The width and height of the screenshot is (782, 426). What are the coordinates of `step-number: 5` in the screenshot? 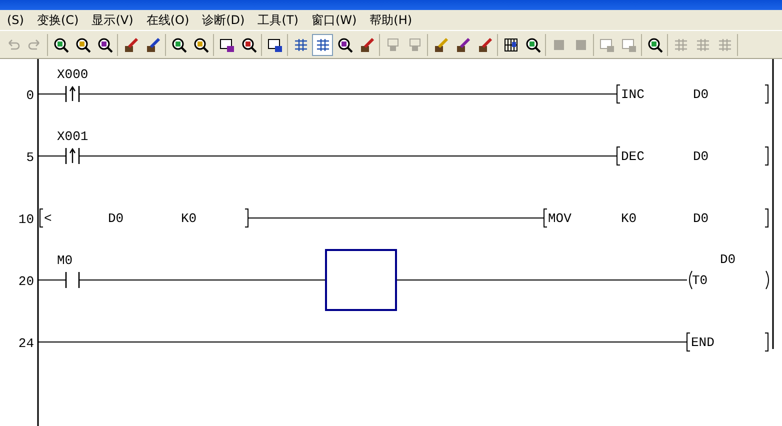 It's located at (30, 157).